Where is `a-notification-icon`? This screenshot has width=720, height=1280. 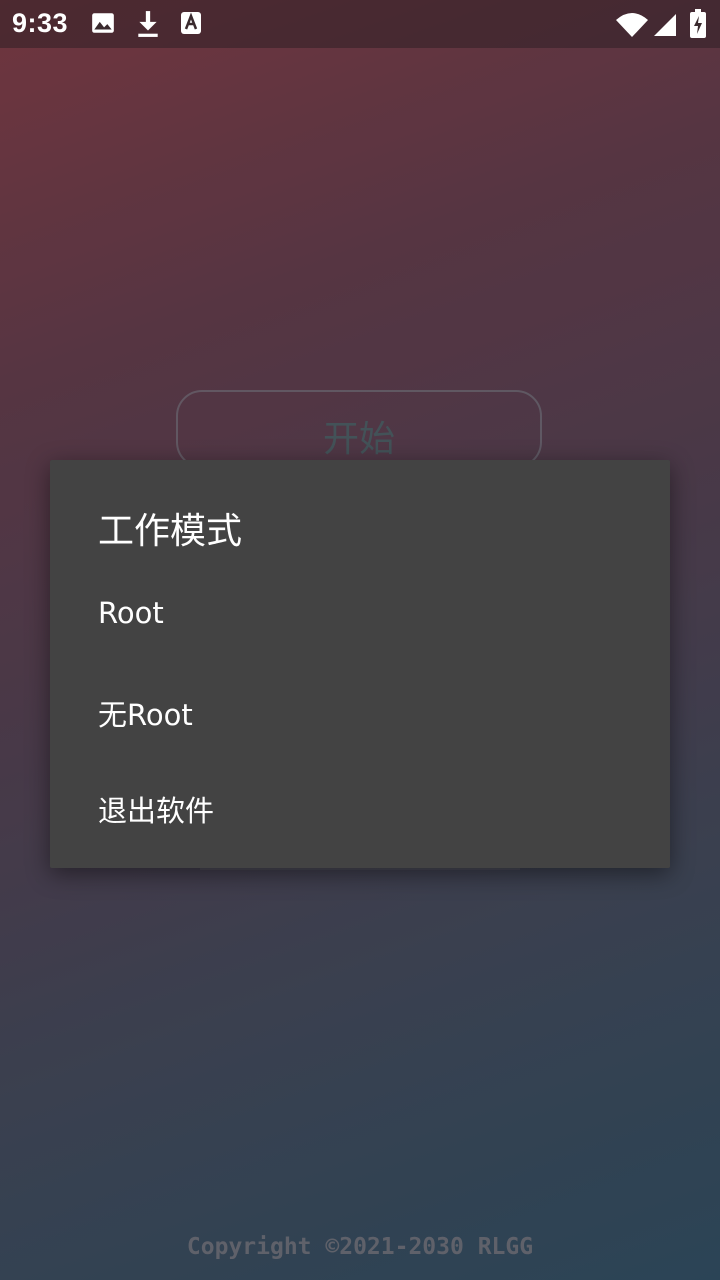 a-notification-icon is located at coordinates (191, 25).